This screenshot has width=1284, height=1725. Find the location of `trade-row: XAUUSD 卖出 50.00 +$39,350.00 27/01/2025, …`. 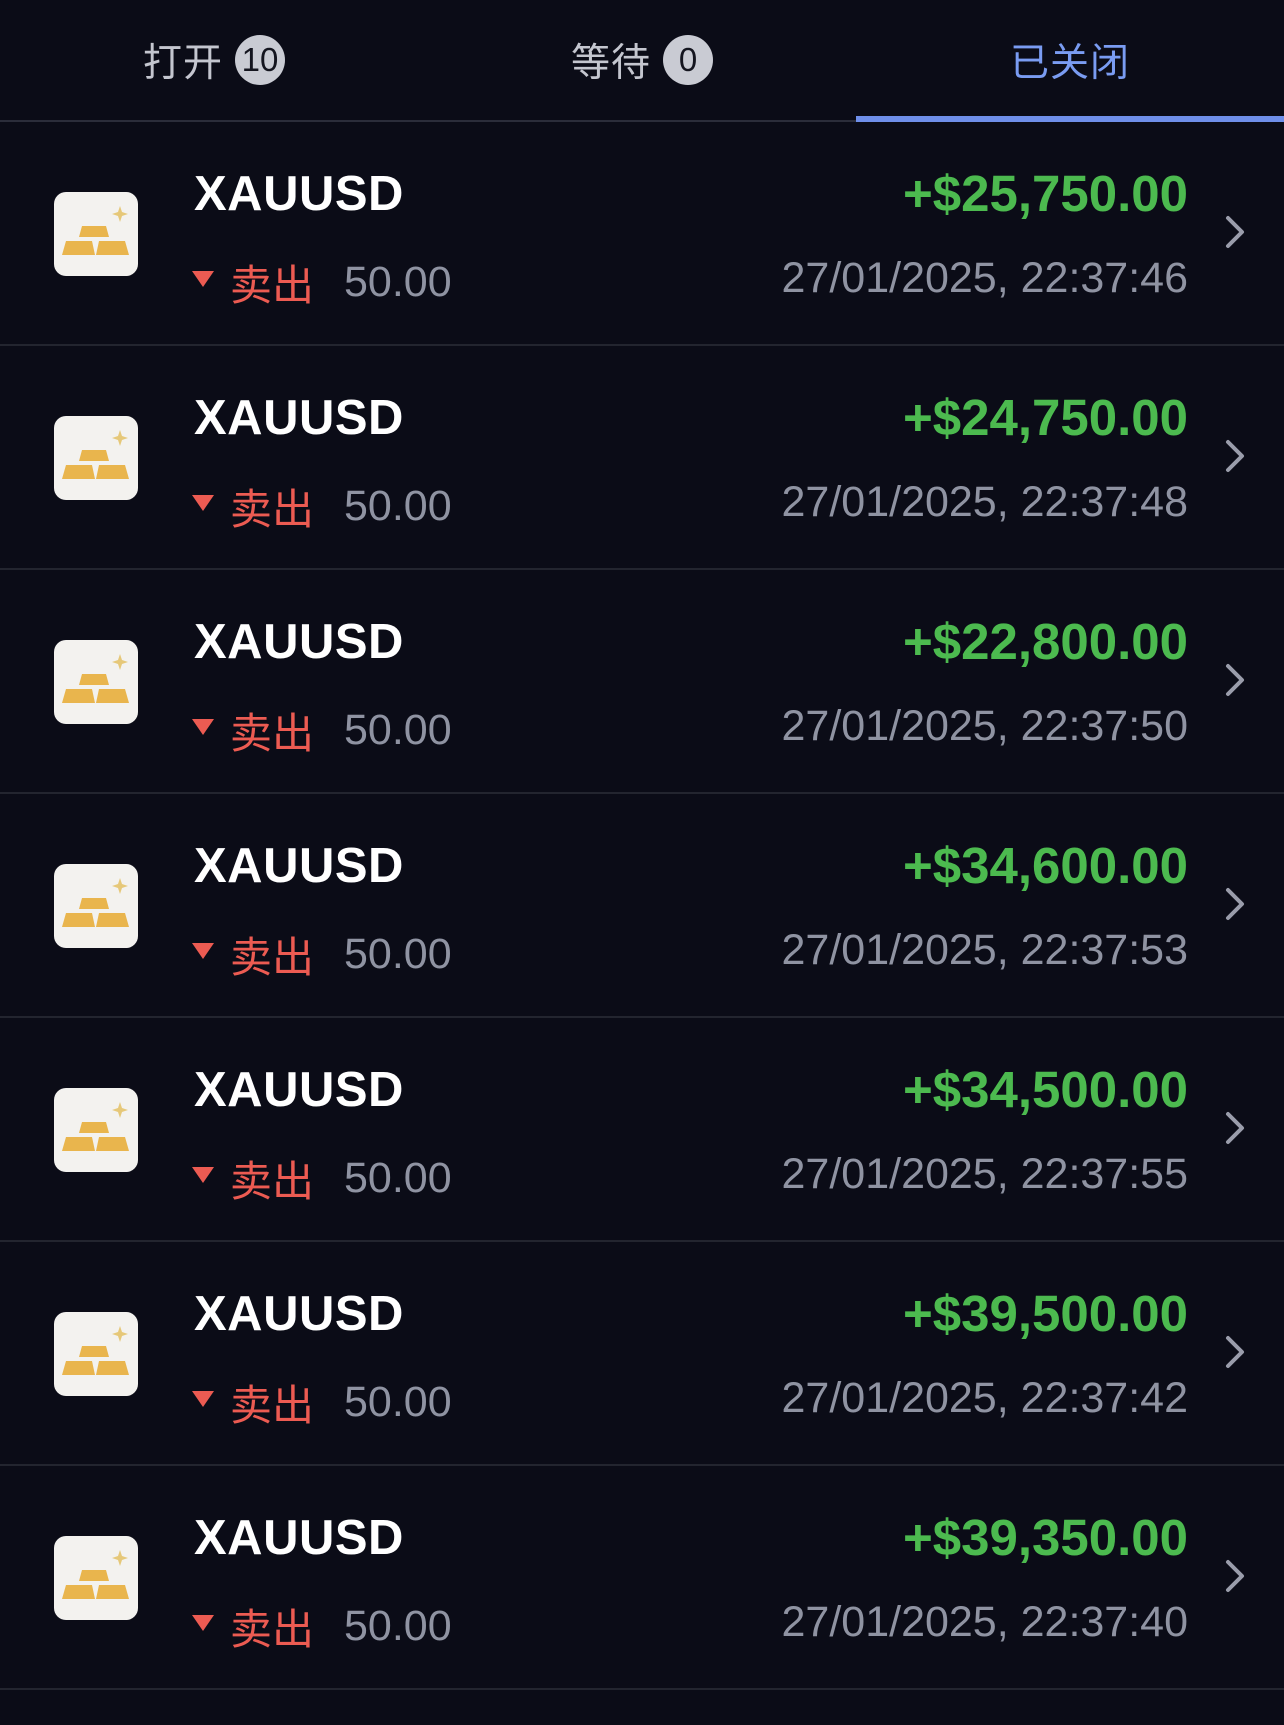

trade-row: XAUUSD 卖出 50.00 +$39,350.00 27/01/2025, … is located at coordinates (642, 1578).